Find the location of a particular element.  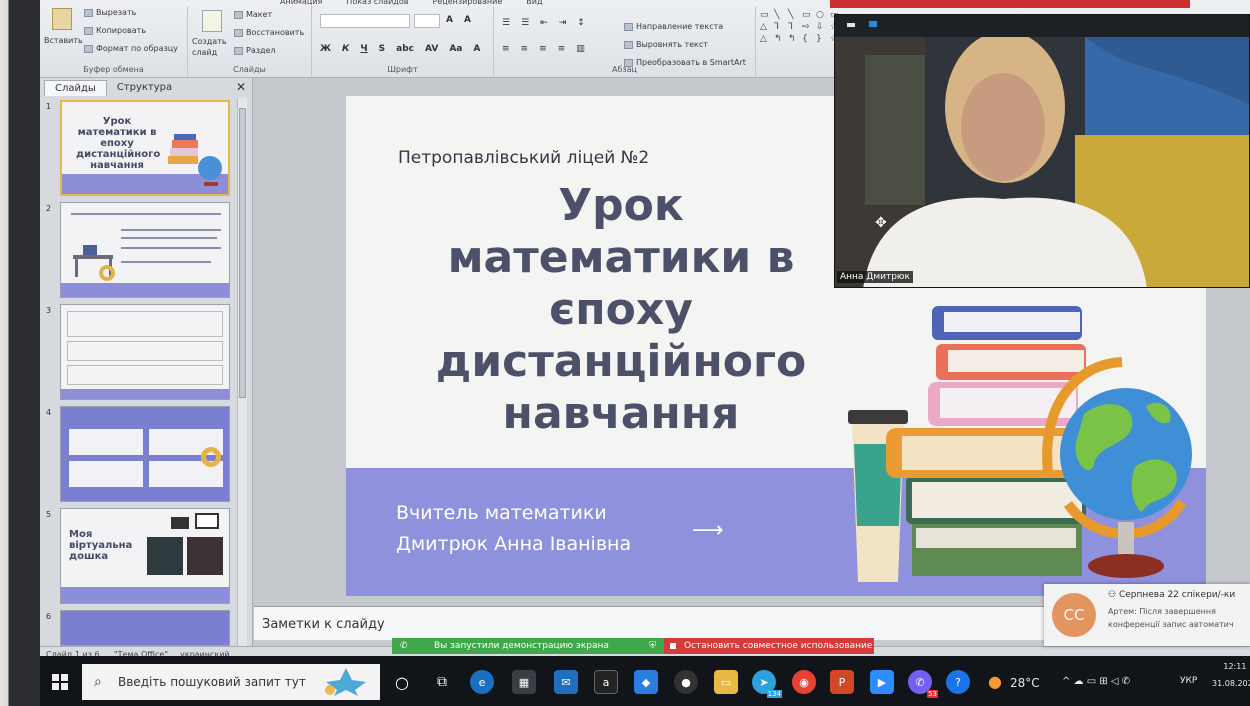

slide-thumbnail-5: 5 Моя віртуальна дошка is located at coordinates (139, 556).